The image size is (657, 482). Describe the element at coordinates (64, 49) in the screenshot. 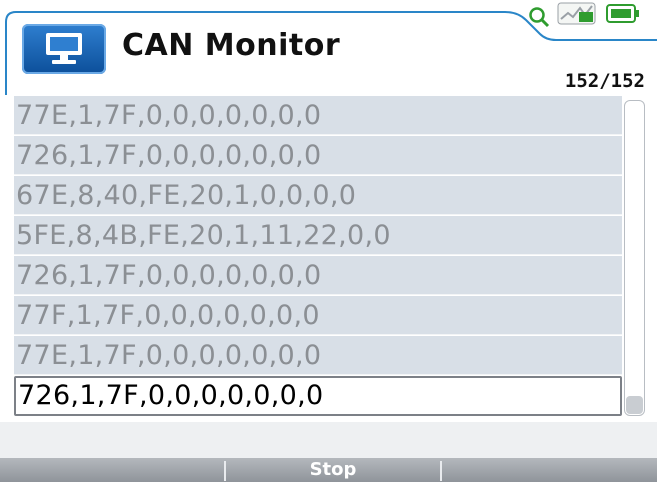

I see `monitor-icon` at that location.